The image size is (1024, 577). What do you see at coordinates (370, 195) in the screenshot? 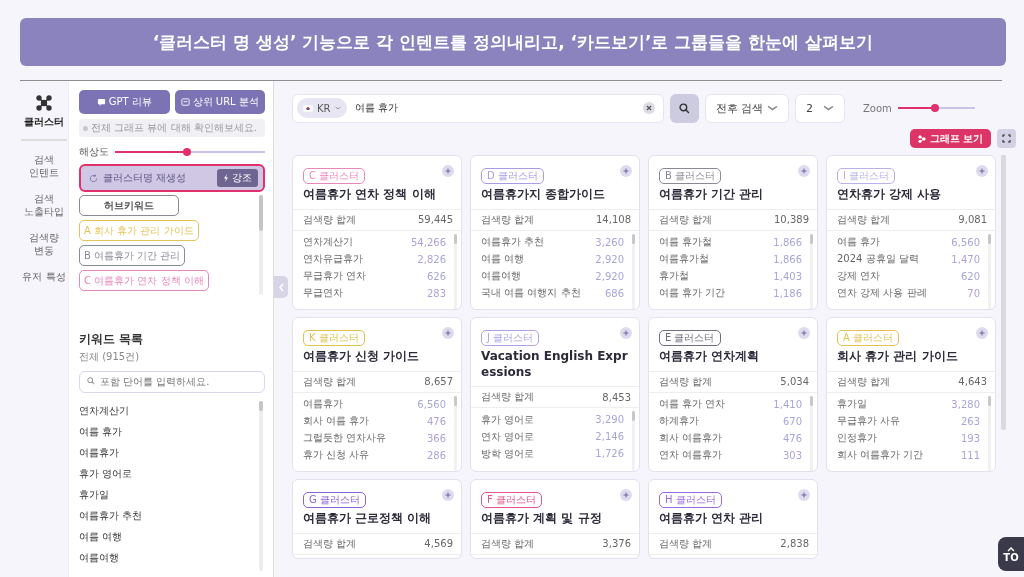
I see `card-title: 여름휴가 연차 정책 이해` at bounding box center [370, 195].